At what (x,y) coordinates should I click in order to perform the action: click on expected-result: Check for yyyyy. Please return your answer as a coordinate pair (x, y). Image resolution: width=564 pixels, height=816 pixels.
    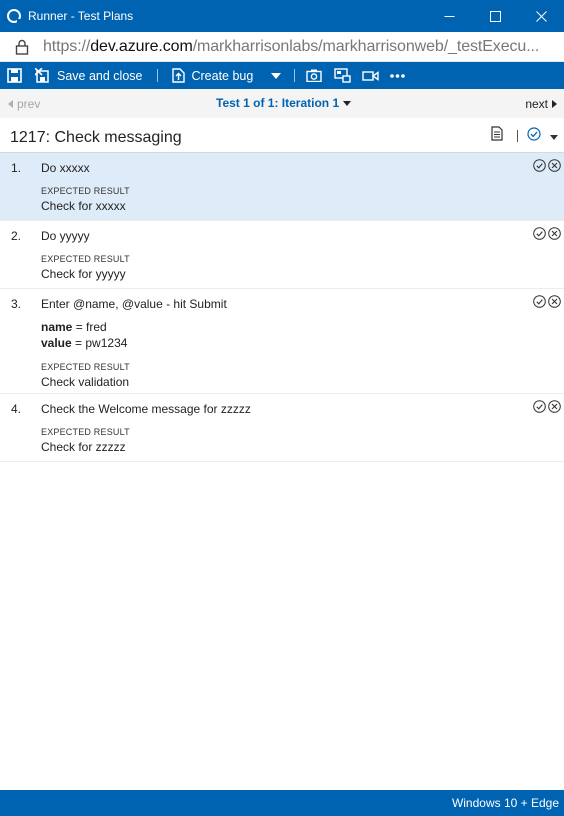
    Looking at the image, I should click on (83, 274).